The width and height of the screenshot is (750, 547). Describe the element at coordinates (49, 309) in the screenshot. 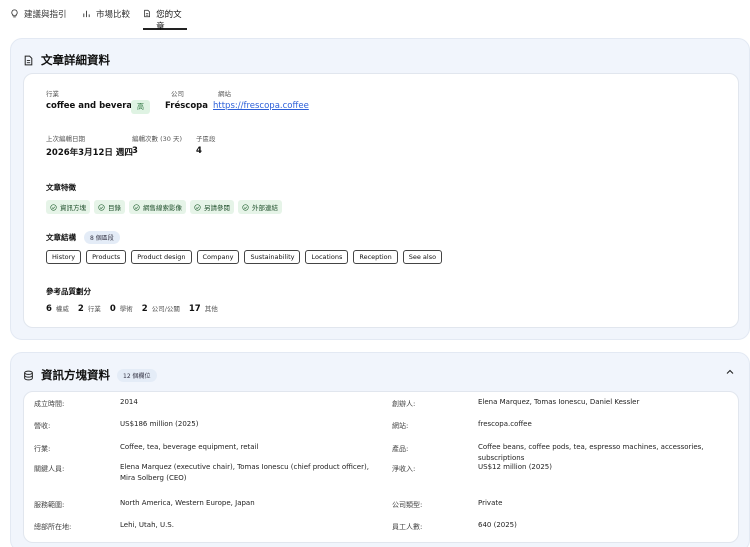

I see `quality-count: 6` at that location.